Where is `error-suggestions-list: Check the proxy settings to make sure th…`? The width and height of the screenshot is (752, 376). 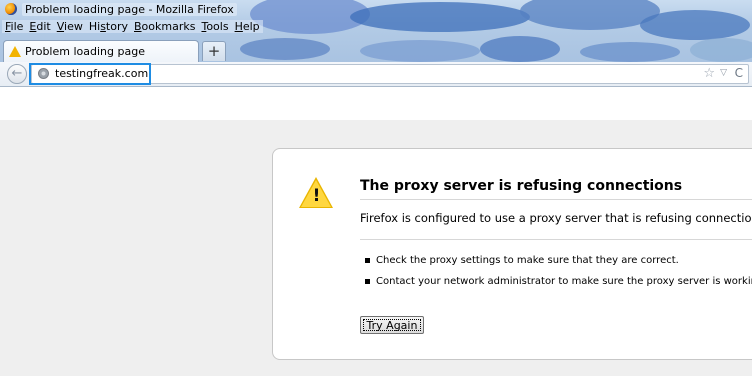 error-suggestions-list: Check the proxy settings to make sure th… is located at coordinates (557, 271).